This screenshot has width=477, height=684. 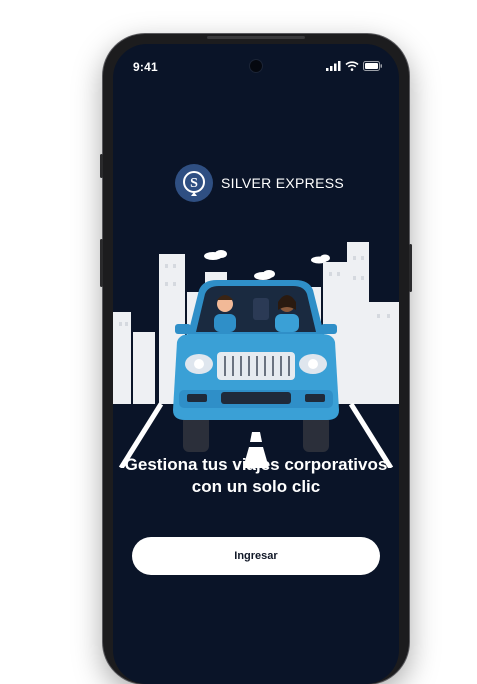 What do you see at coordinates (101, 166) in the screenshot?
I see `side-button-left-top` at bounding box center [101, 166].